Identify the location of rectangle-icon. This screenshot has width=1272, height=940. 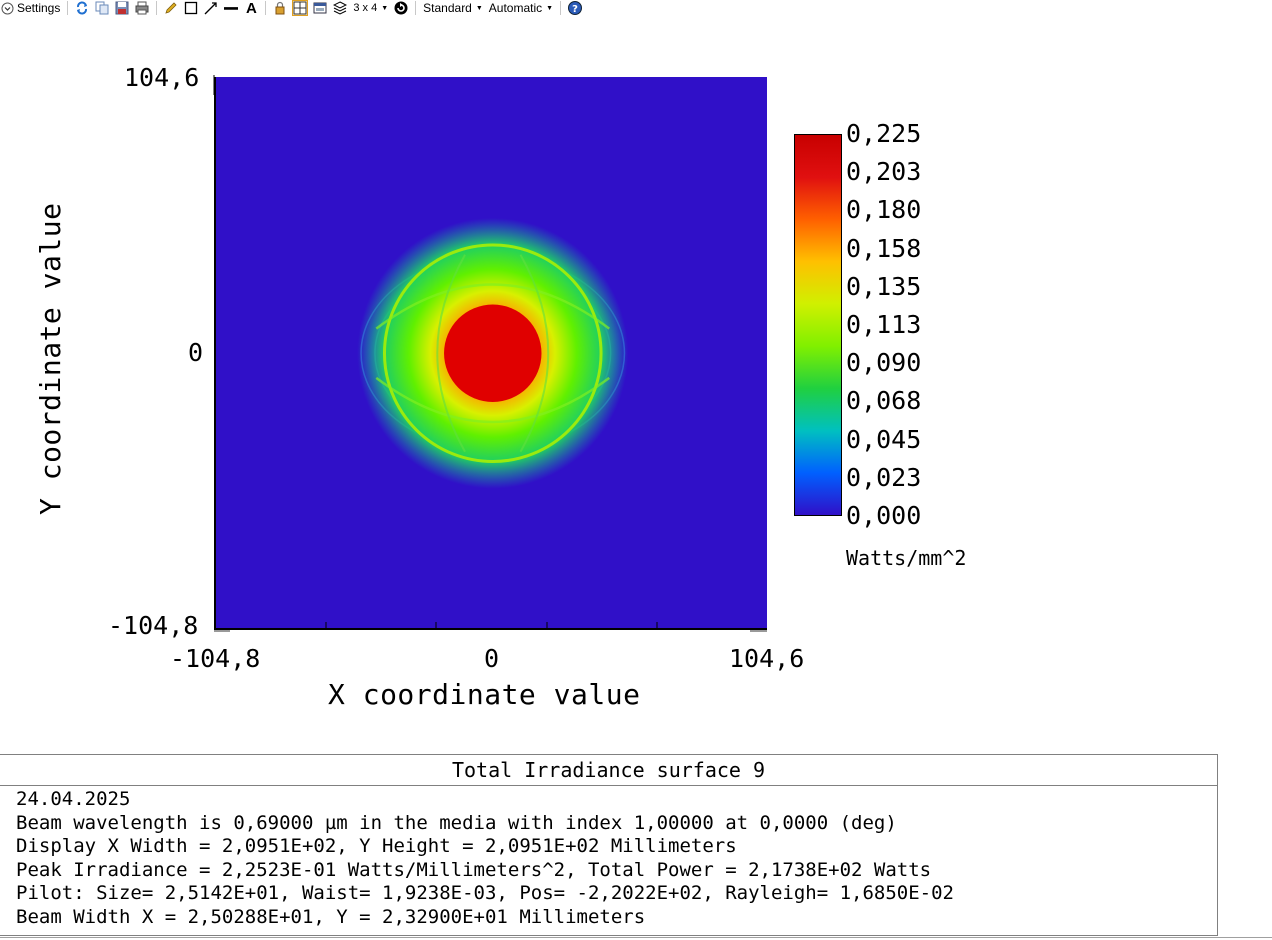
(191, 8).